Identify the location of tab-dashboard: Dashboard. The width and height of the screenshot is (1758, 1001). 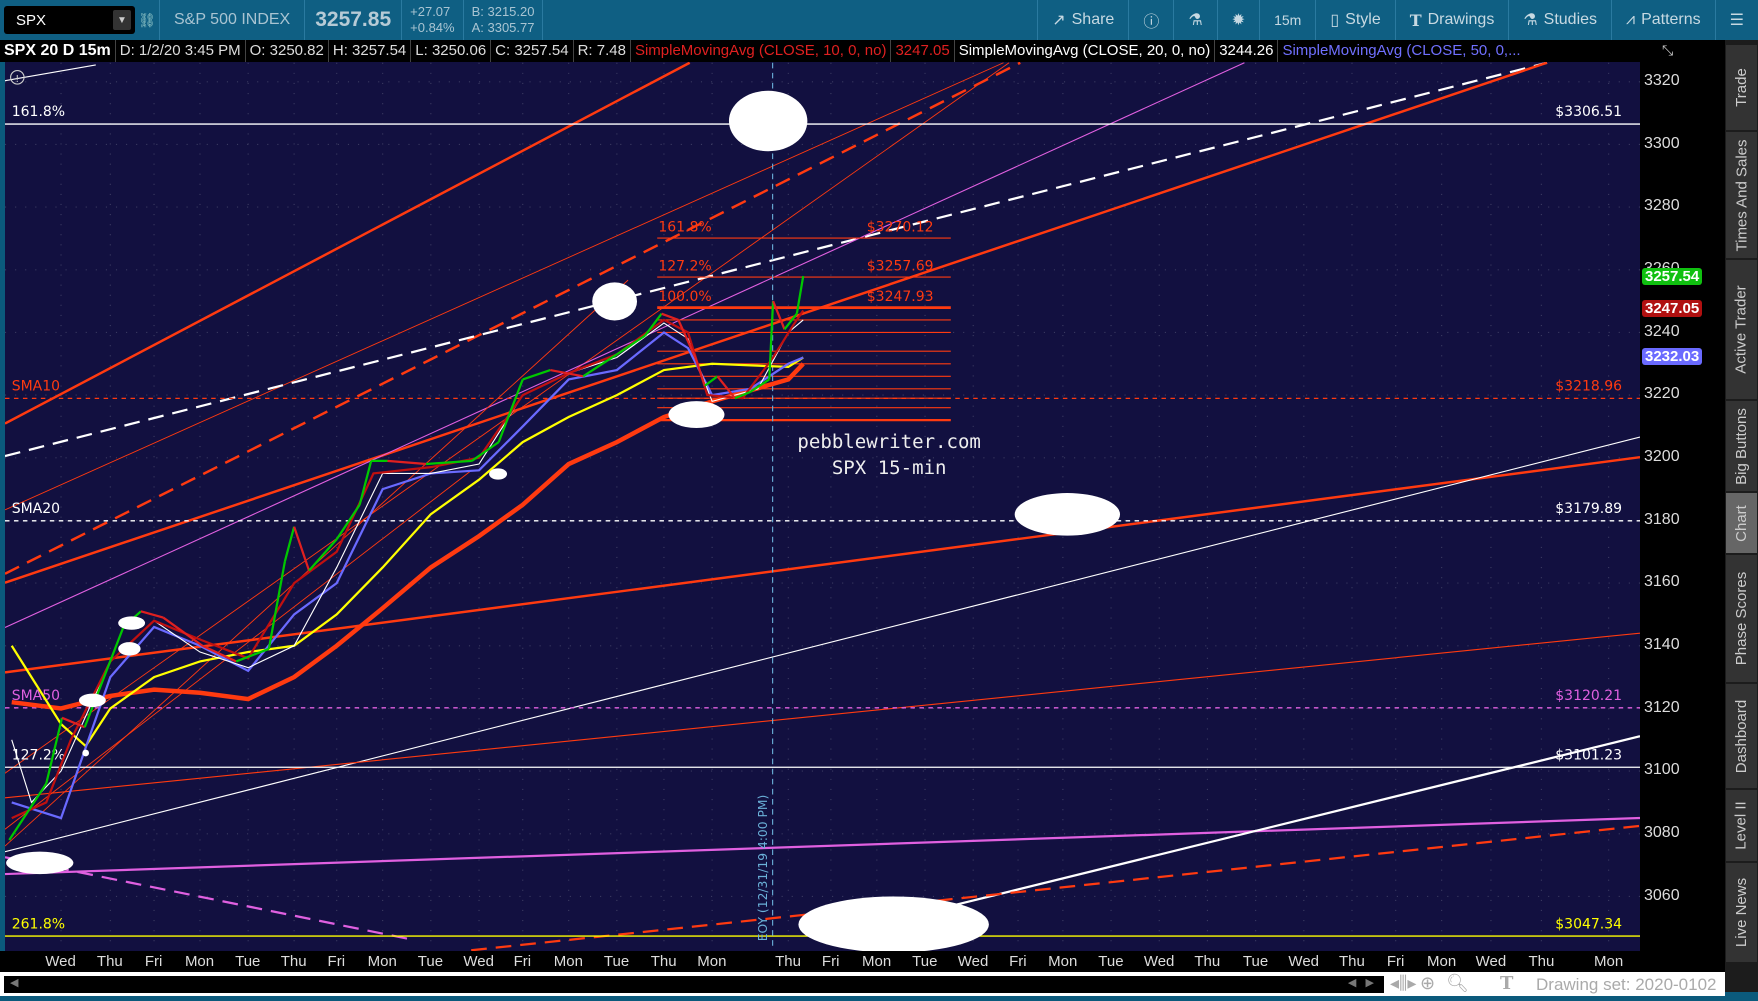
(1741, 737).